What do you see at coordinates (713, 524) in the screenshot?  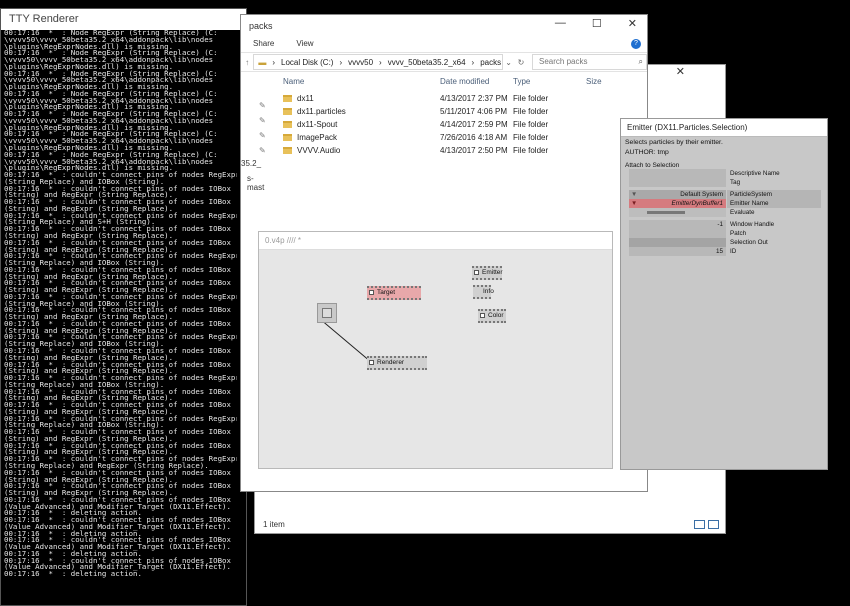 I see `large-icons-view-icon` at bounding box center [713, 524].